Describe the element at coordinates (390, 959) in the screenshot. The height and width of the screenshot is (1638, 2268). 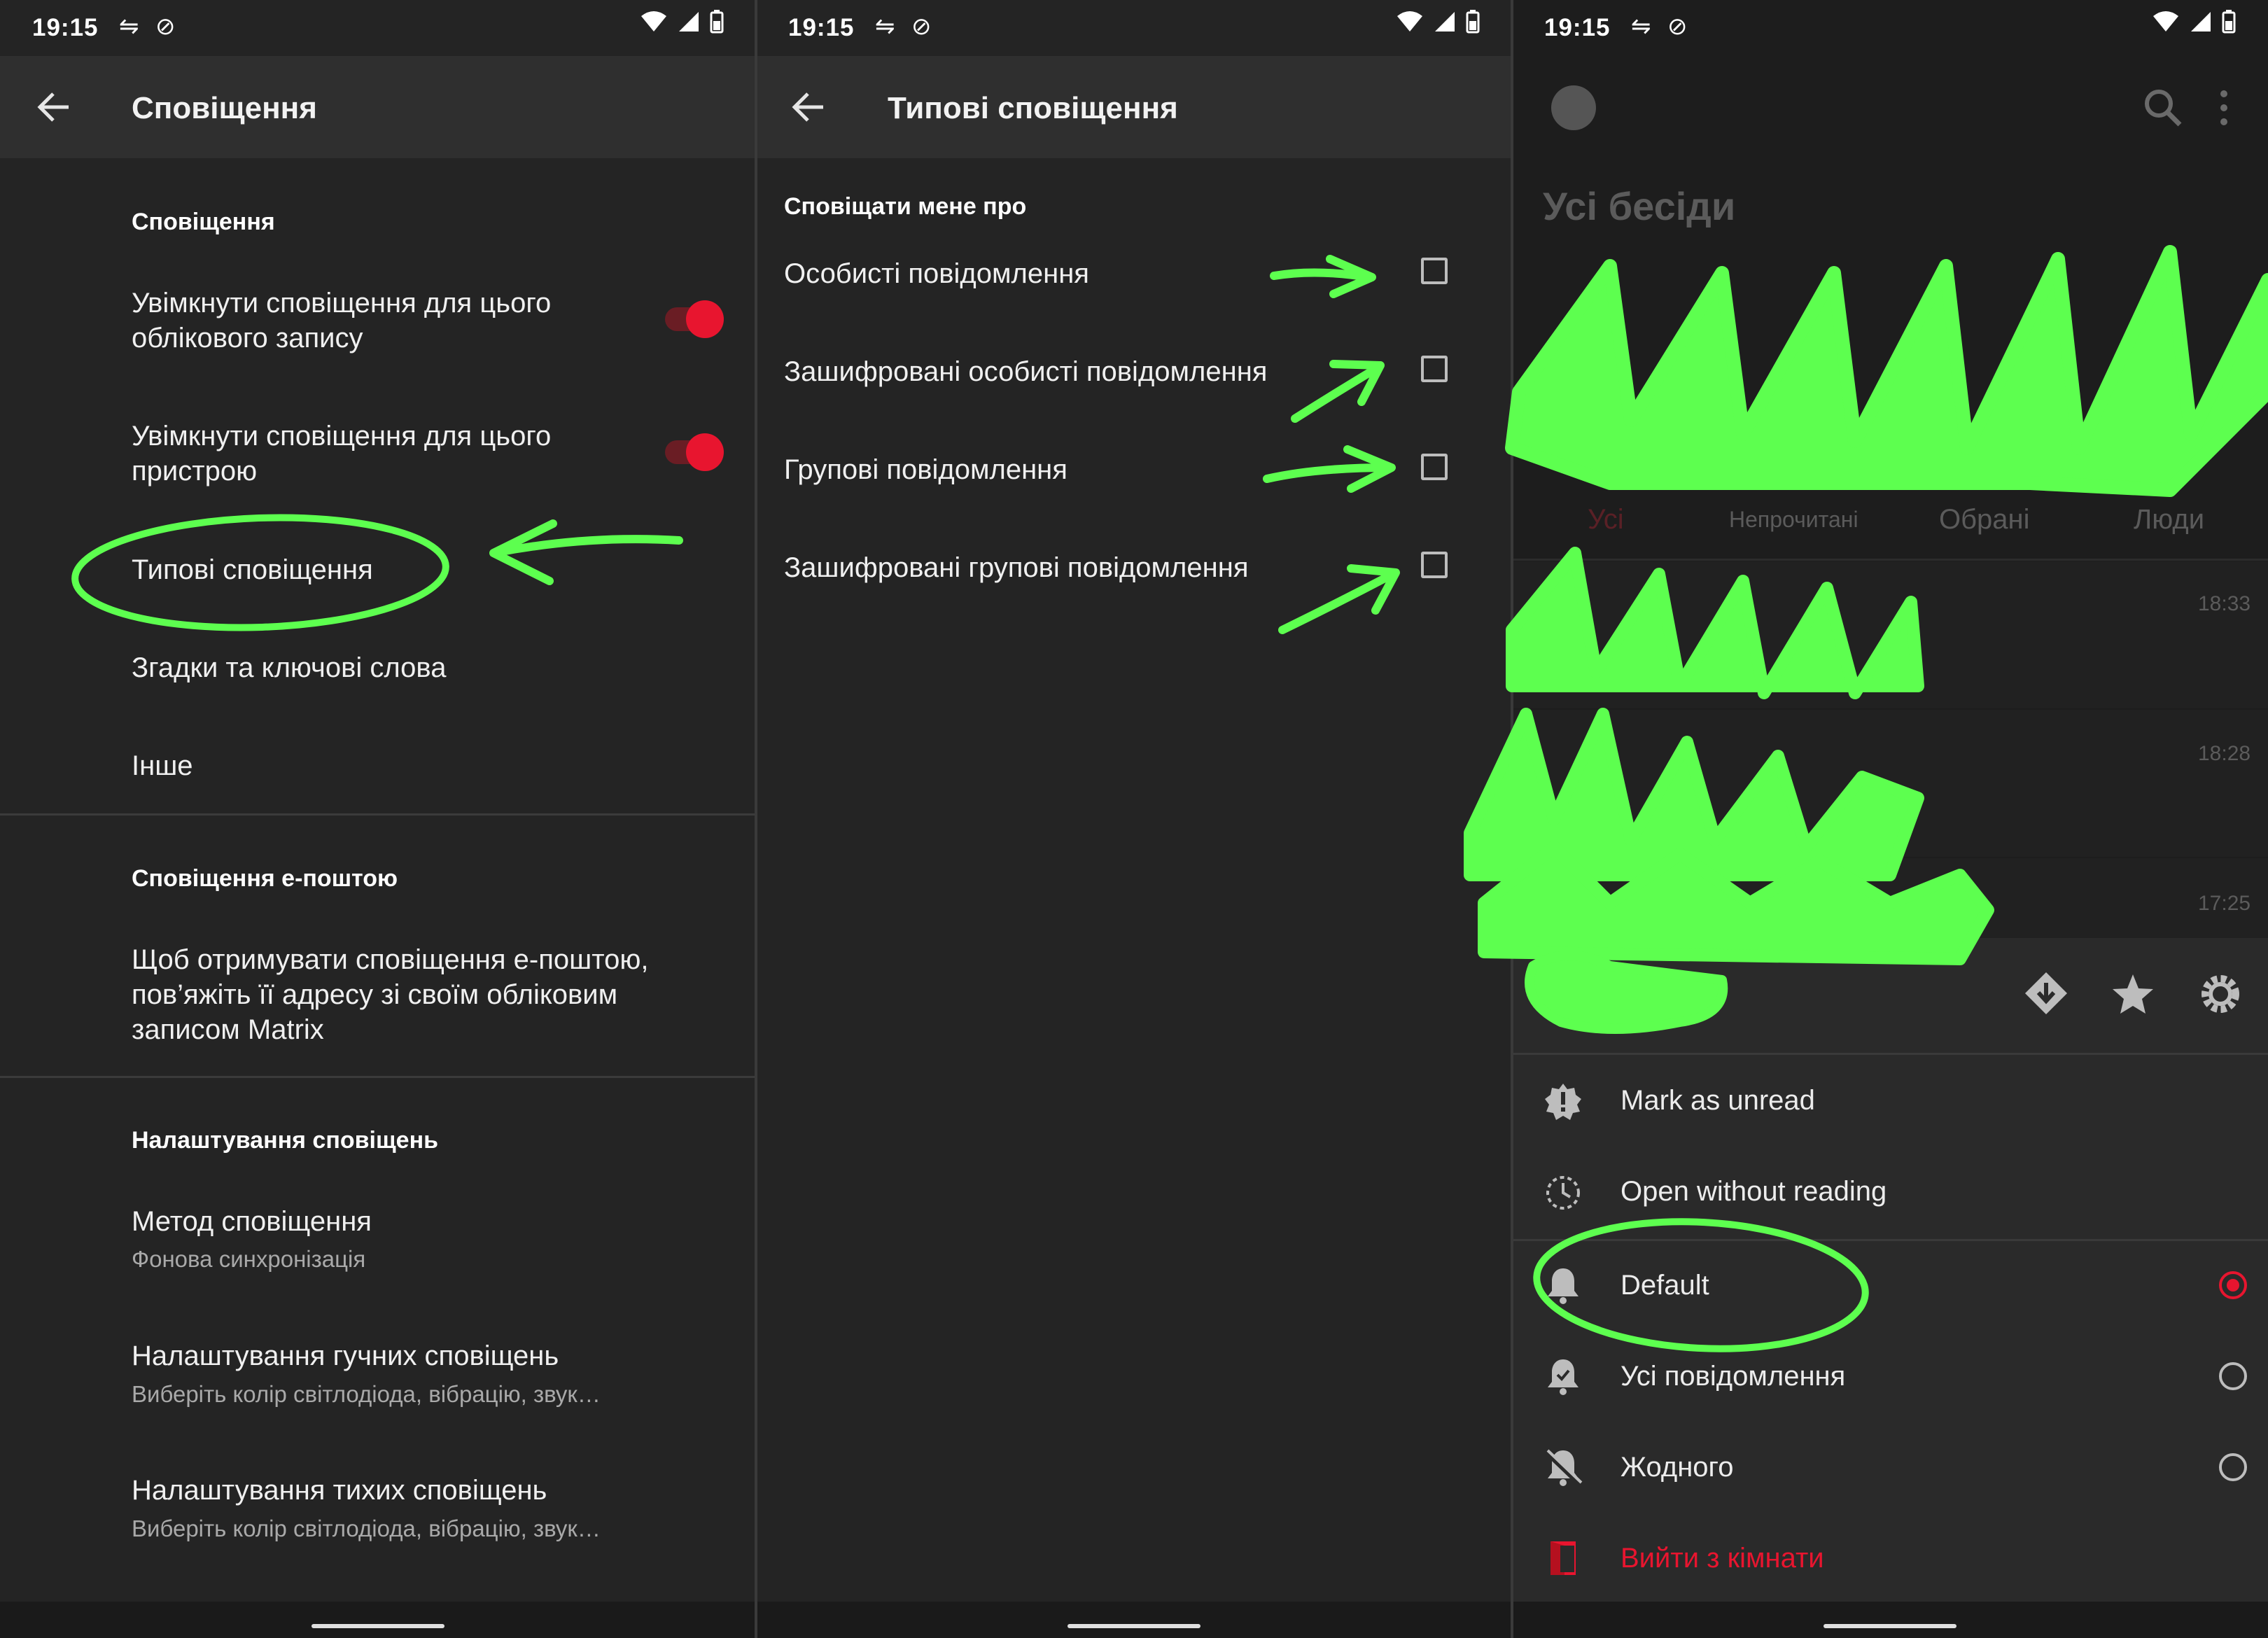
I see `email-text-line1: Щоб отримувати сповіщення е-поштою,` at that location.